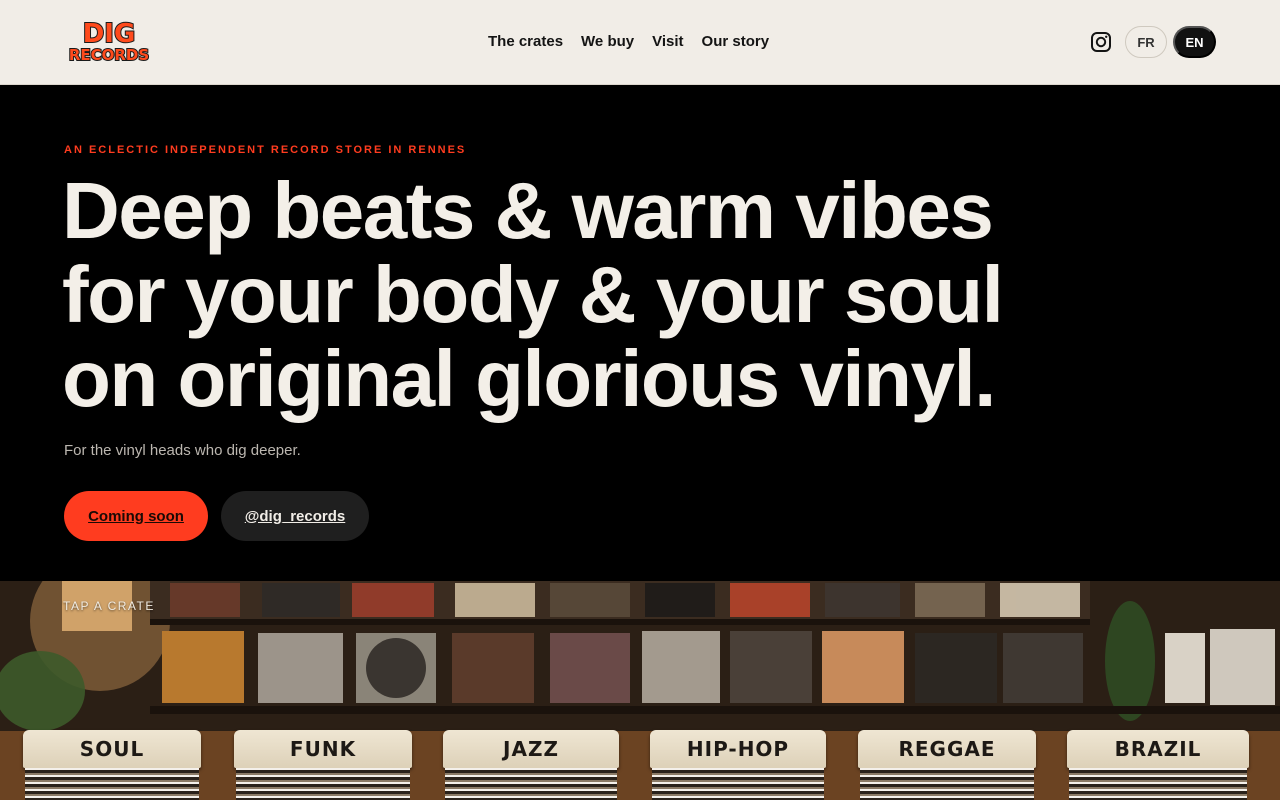 The height and width of the screenshot is (800, 1280). I want to click on language-en-button: EN, so click(1194, 42).